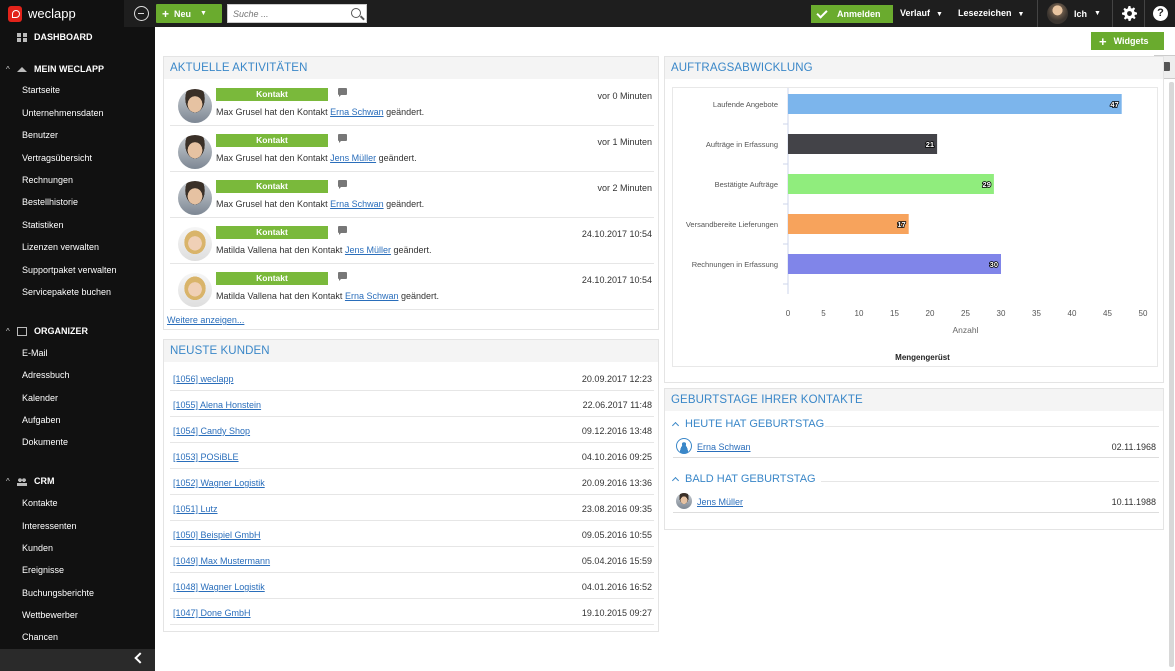 The height and width of the screenshot is (671, 1175). What do you see at coordinates (412, 430) in the screenshot?
I see `table-row: [1054] Candy Shop 09.12.2016 13:48` at bounding box center [412, 430].